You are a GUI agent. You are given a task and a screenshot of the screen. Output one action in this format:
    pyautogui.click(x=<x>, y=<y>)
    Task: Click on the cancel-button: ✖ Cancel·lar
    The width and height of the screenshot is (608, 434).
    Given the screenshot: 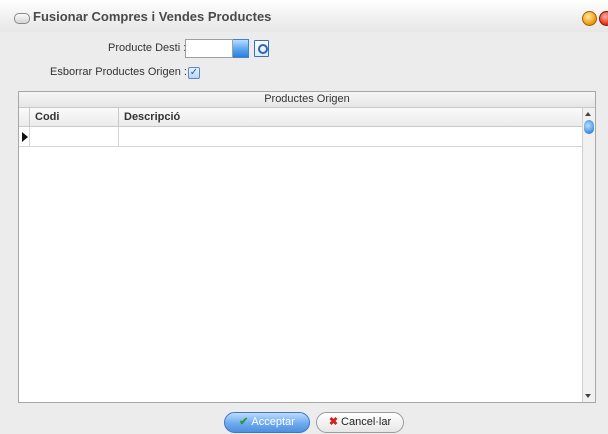 What is the action you would take?
    pyautogui.click(x=360, y=422)
    